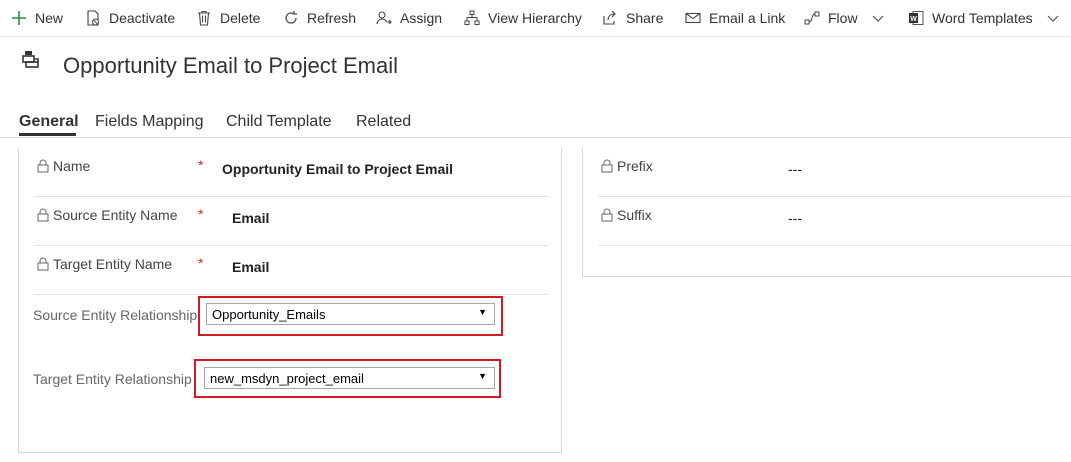 The height and width of the screenshot is (462, 1071). What do you see at coordinates (626, 215) in the screenshot?
I see `suffix-label: Suffix` at bounding box center [626, 215].